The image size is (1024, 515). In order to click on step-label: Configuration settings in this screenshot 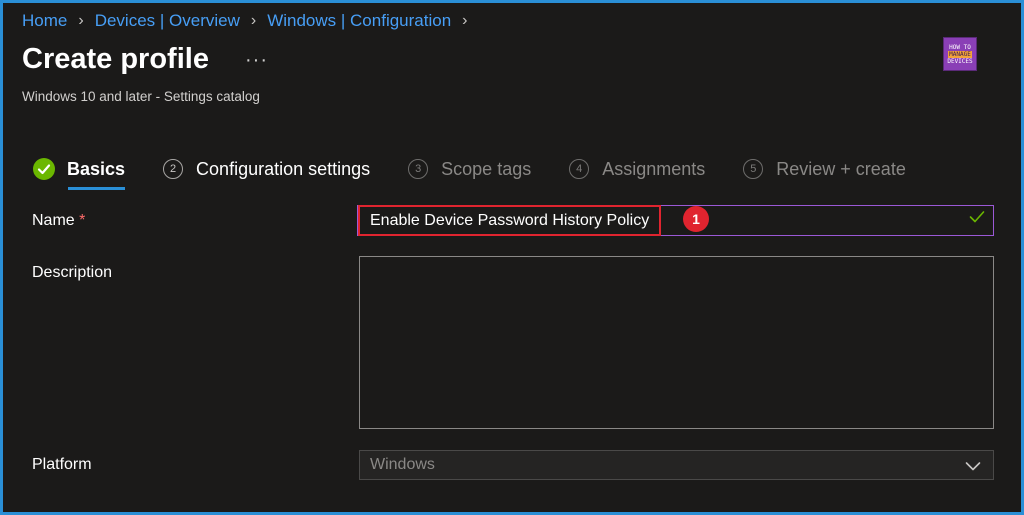, I will do `click(283, 168)`.